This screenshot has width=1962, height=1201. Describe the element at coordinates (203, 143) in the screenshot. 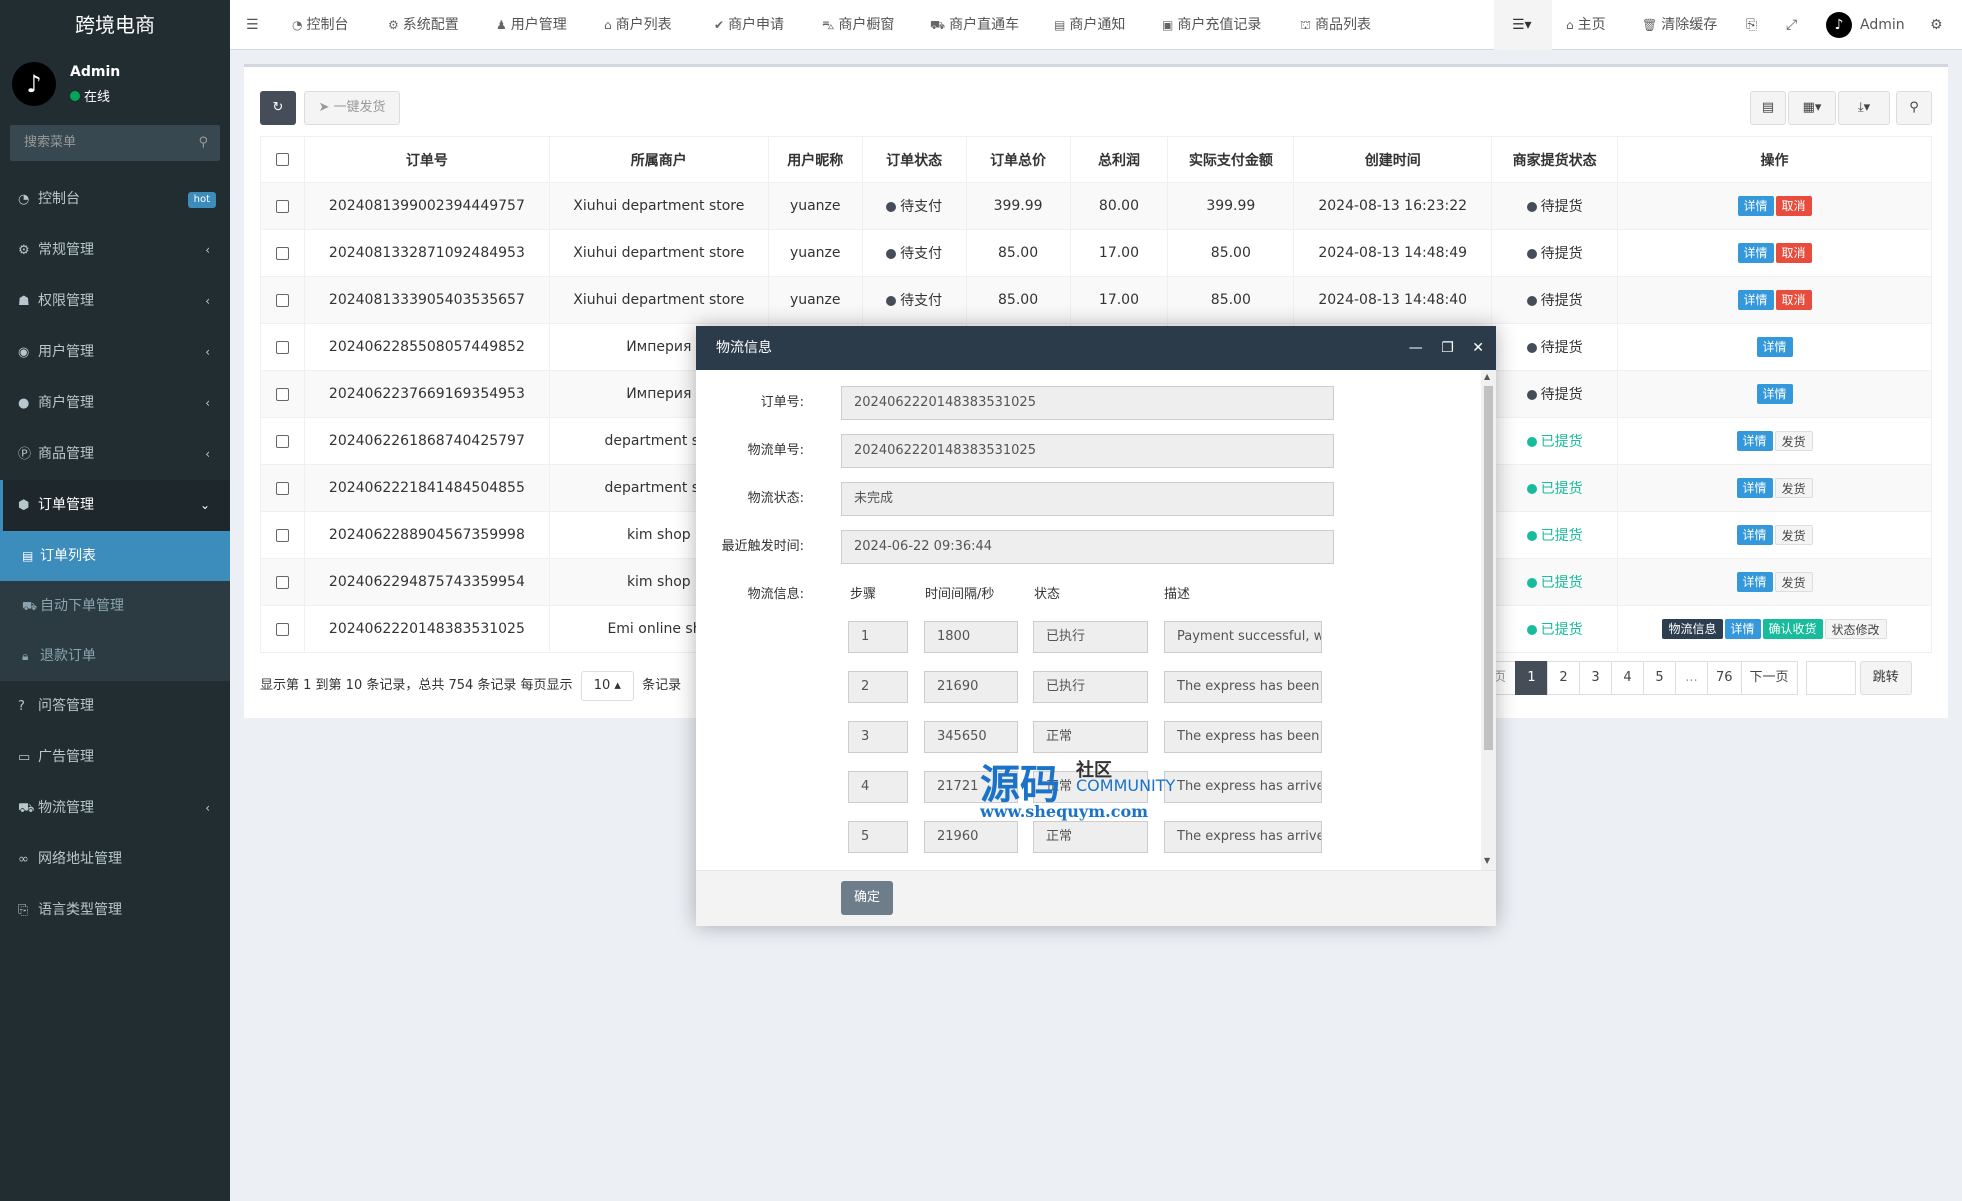

I see `search-icon: ⚲` at that location.